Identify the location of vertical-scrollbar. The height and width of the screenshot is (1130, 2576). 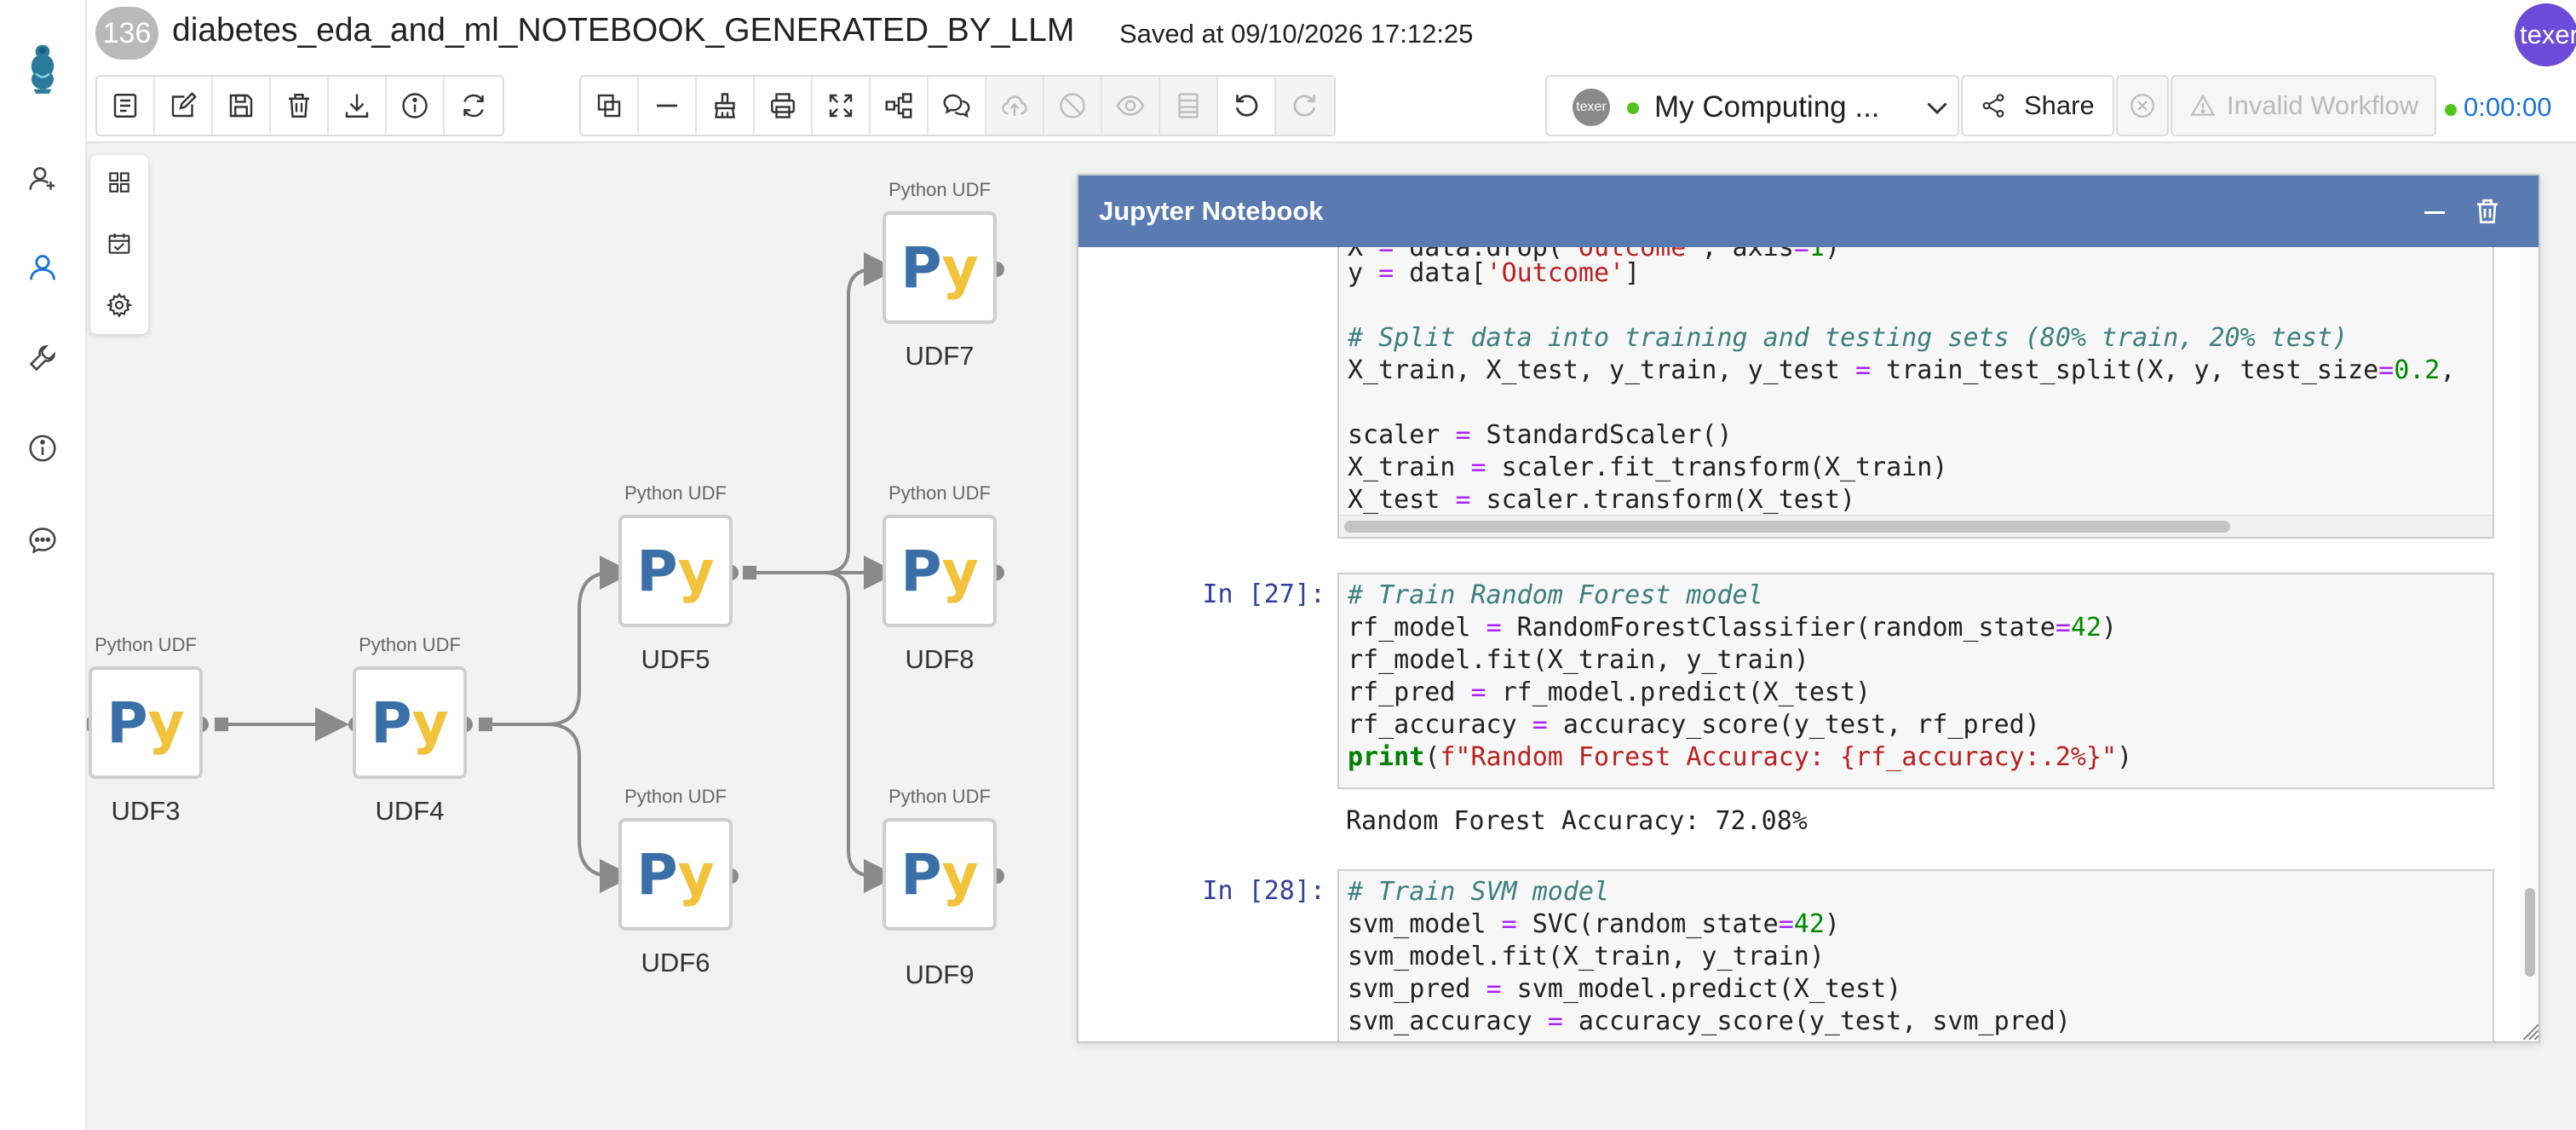
(2529, 644).